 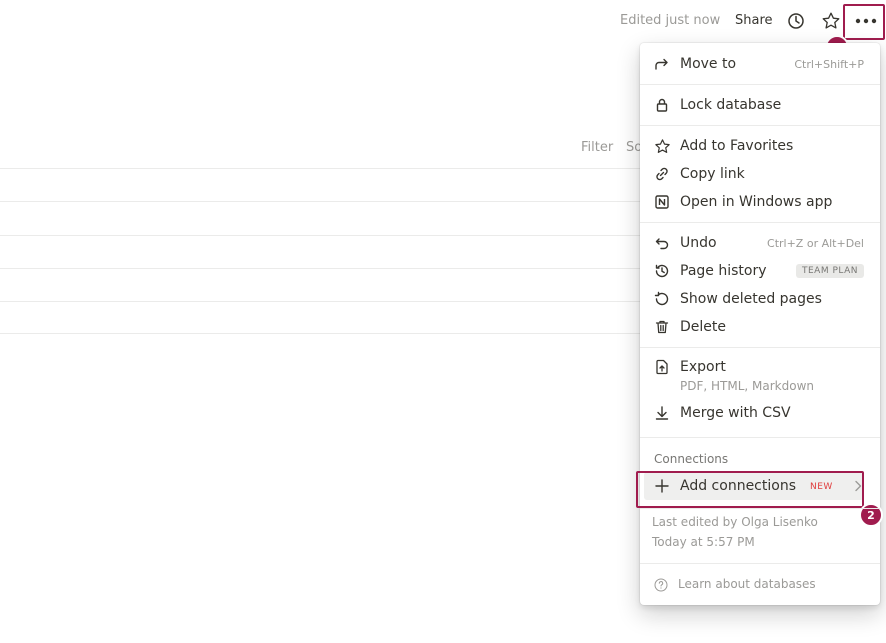 What do you see at coordinates (760, 105) in the screenshot?
I see `menu-item-lock-database: Lock database` at bounding box center [760, 105].